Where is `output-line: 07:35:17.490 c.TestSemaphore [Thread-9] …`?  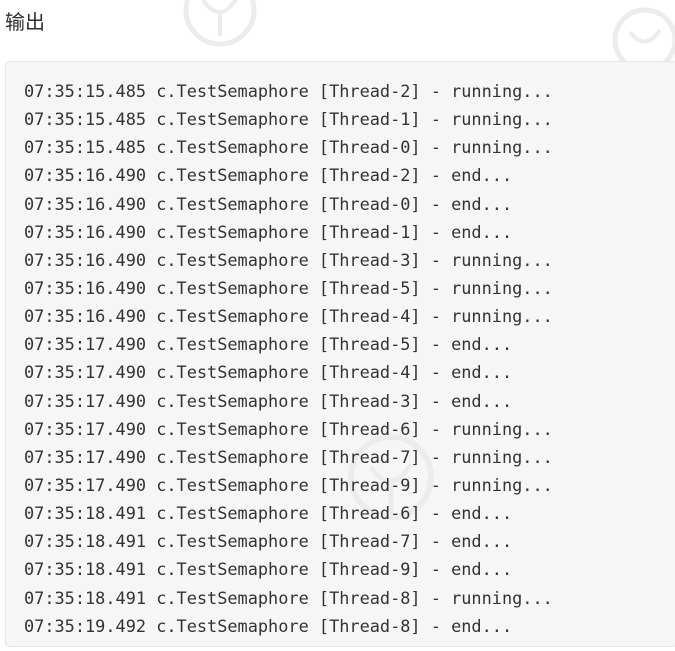 output-line: 07:35:17.490 c.TestSemaphore [Thread-9] … is located at coordinates (288, 484).